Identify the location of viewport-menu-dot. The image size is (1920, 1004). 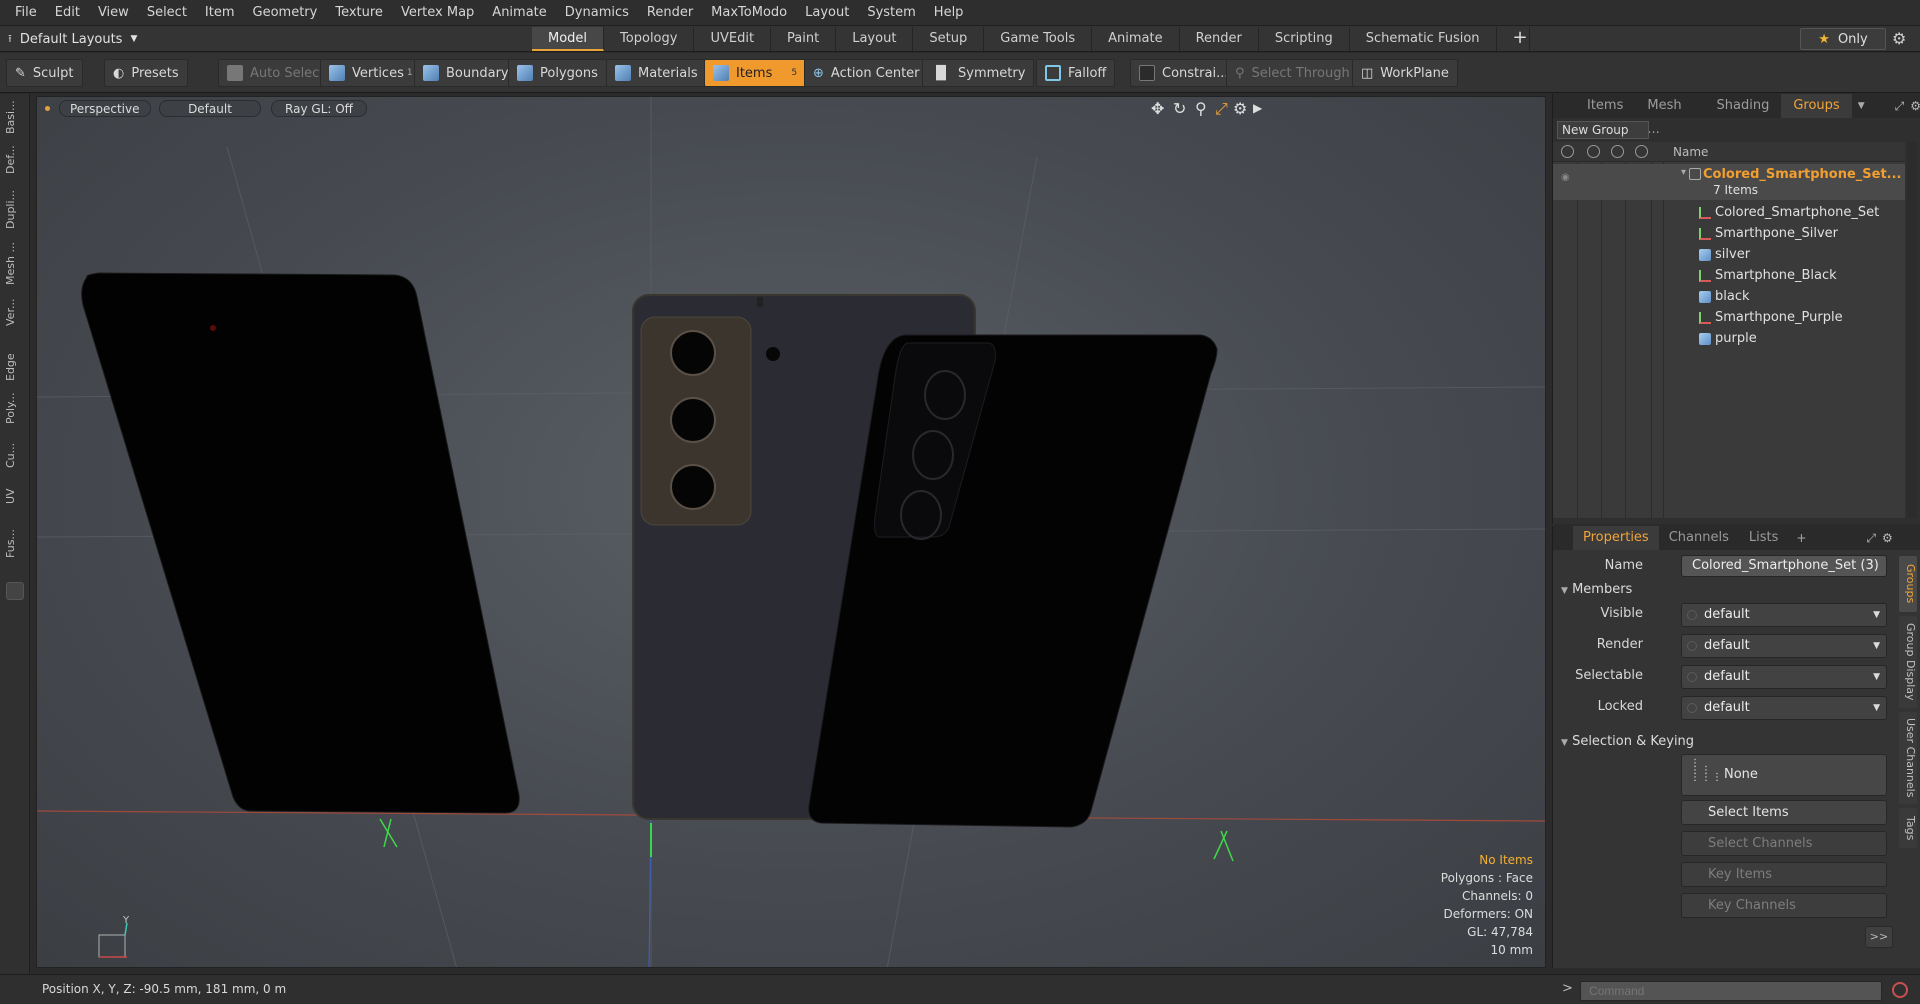
(47, 108).